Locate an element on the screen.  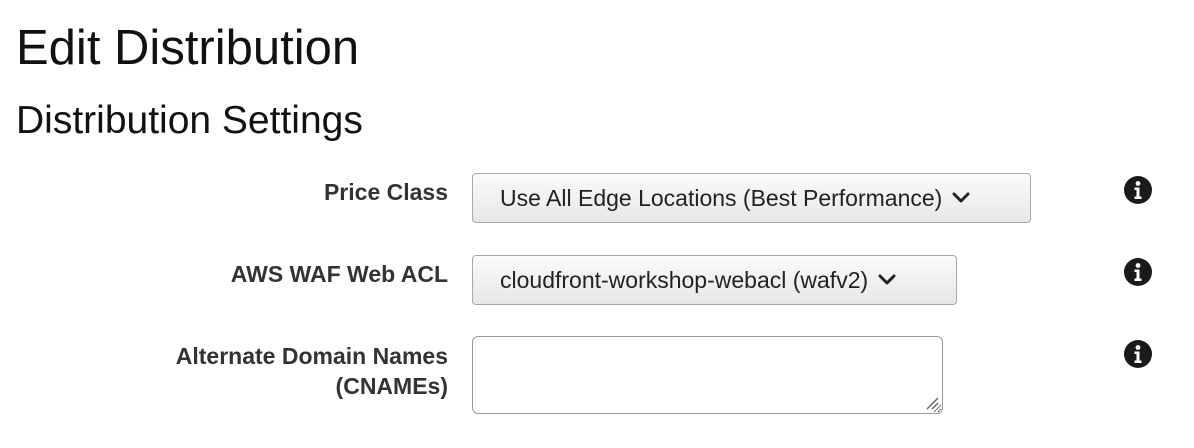
price-class-label: Price Class is located at coordinates (385, 192).